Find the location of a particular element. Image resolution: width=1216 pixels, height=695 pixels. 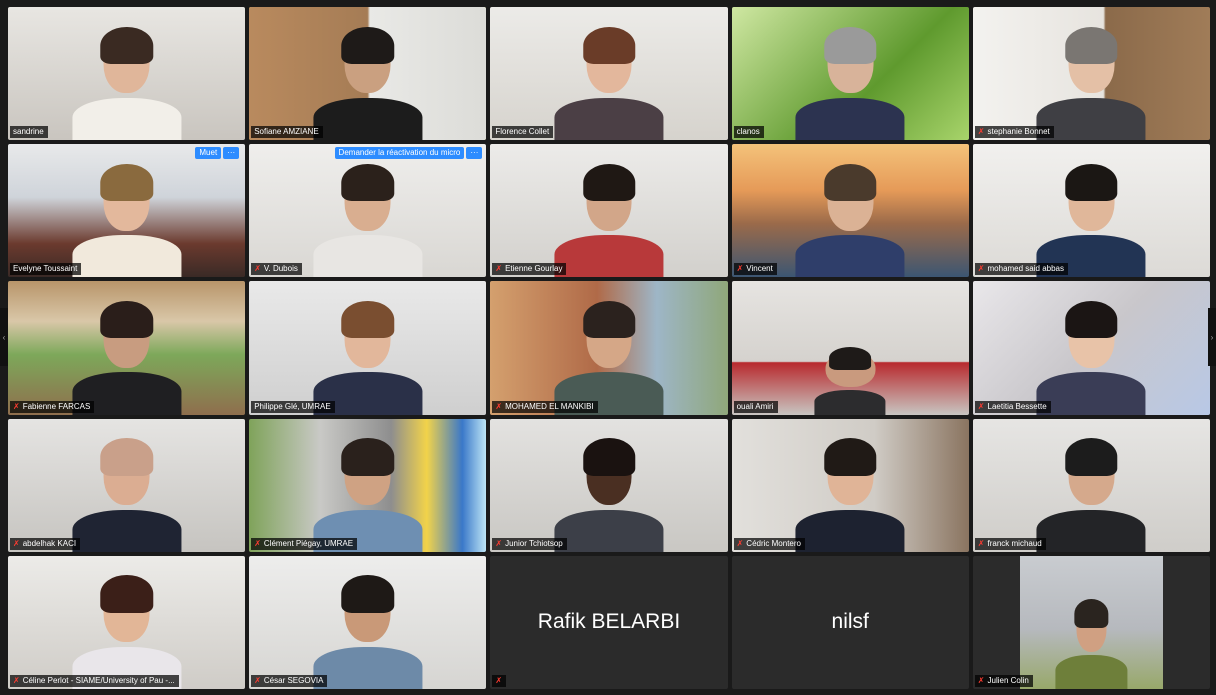

participant-name-display: Rafik BELARBI is located at coordinates (609, 622).